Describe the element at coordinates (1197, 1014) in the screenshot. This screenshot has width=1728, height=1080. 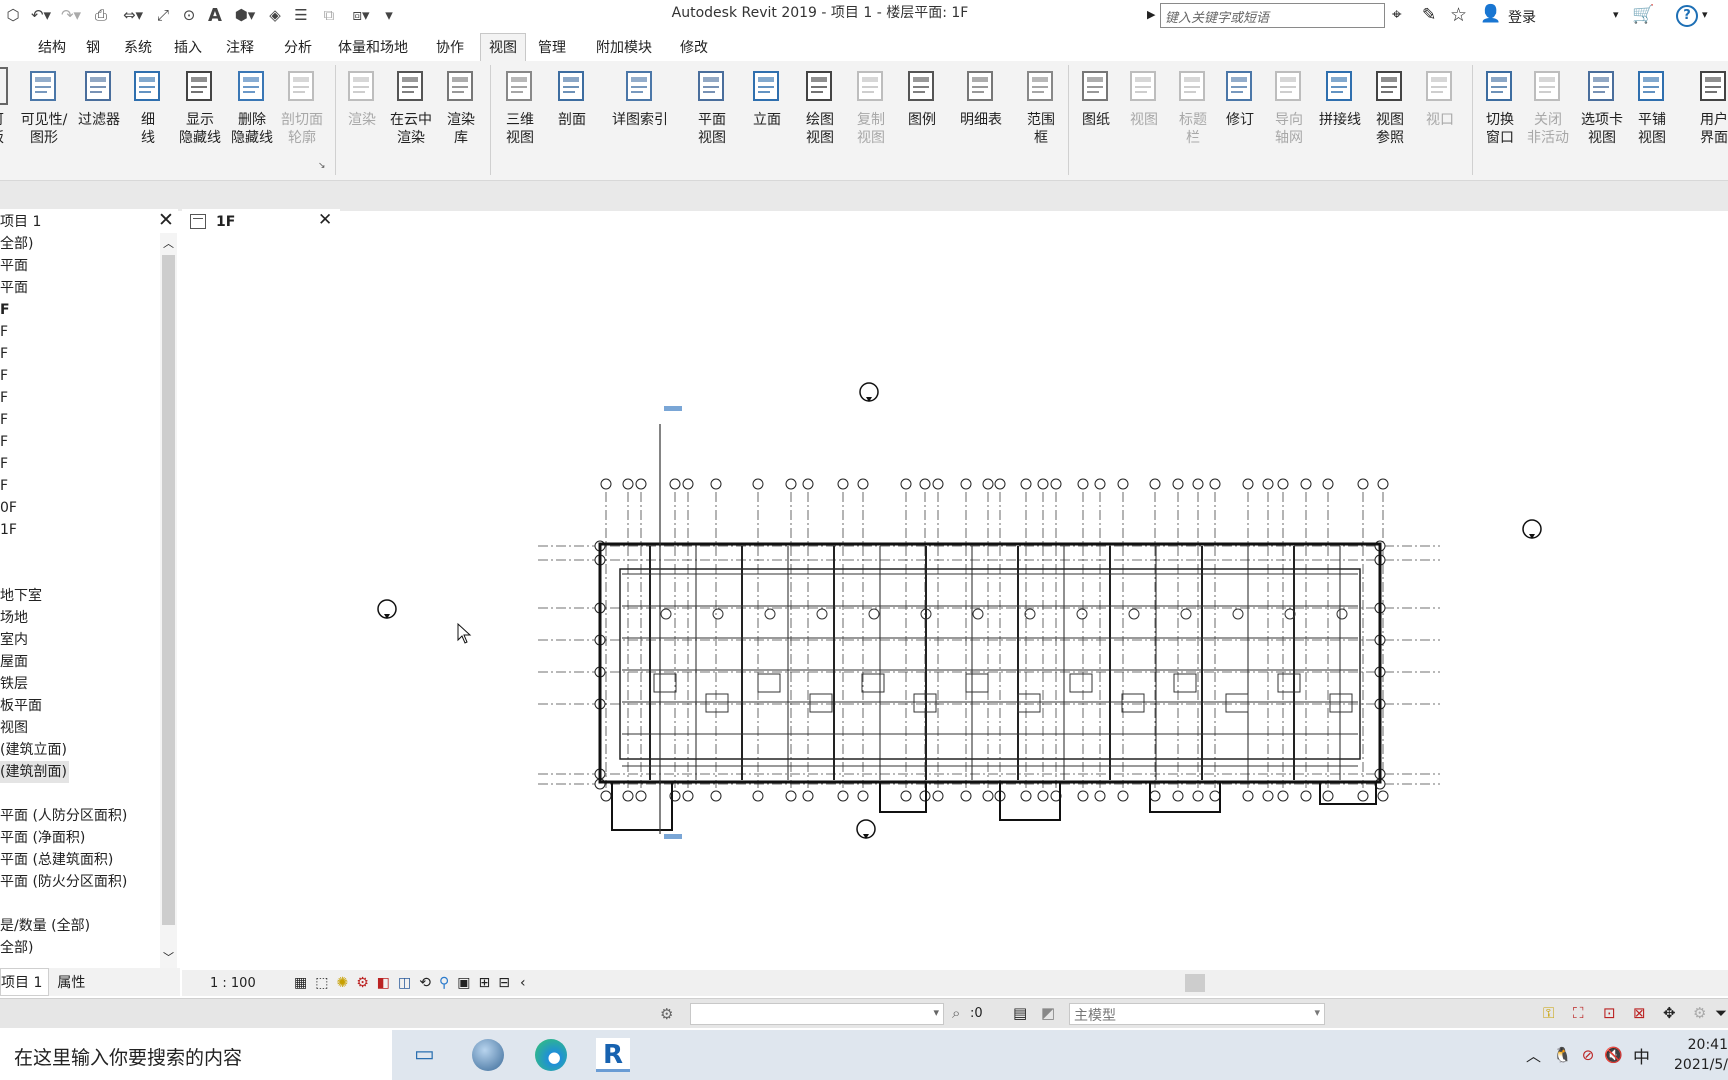
I see `design-option-dropdown: 主模型 ▾` at that location.